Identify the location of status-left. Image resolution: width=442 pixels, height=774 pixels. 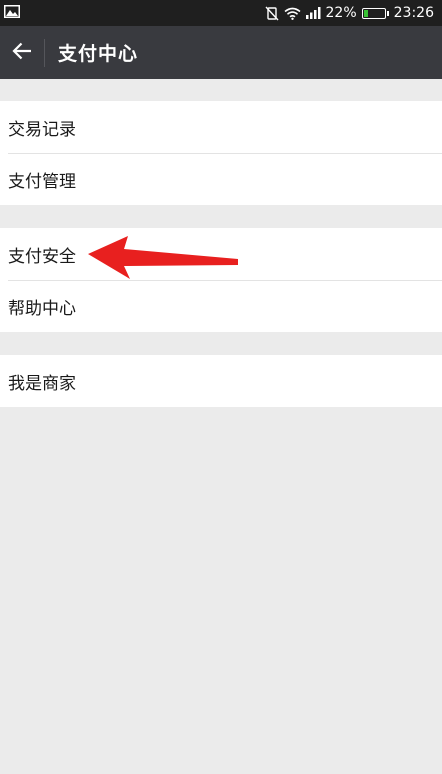
(10, 13).